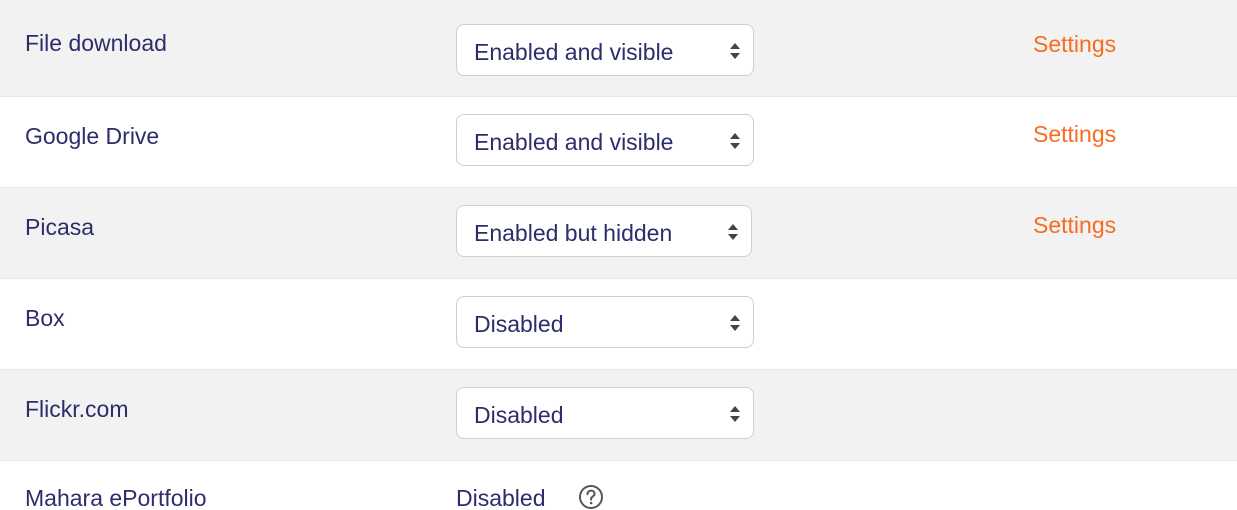 This screenshot has height=510, width=1237. What do you see at coordinates (501, 497) in the screenshot?
I see `visibility-static-value: Disabled` at bounding box center [501, 497].